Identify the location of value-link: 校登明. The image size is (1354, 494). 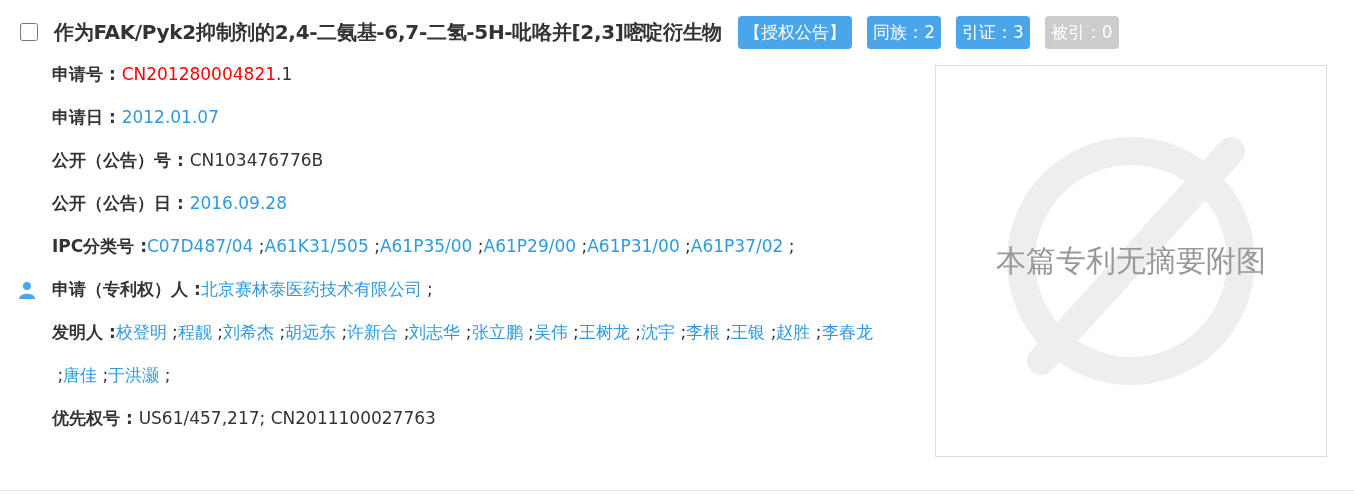
(141, 332).